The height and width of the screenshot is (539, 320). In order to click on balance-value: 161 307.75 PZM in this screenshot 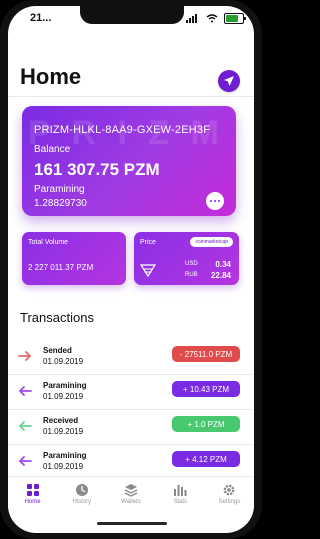, I will do `click(97, 169)`.